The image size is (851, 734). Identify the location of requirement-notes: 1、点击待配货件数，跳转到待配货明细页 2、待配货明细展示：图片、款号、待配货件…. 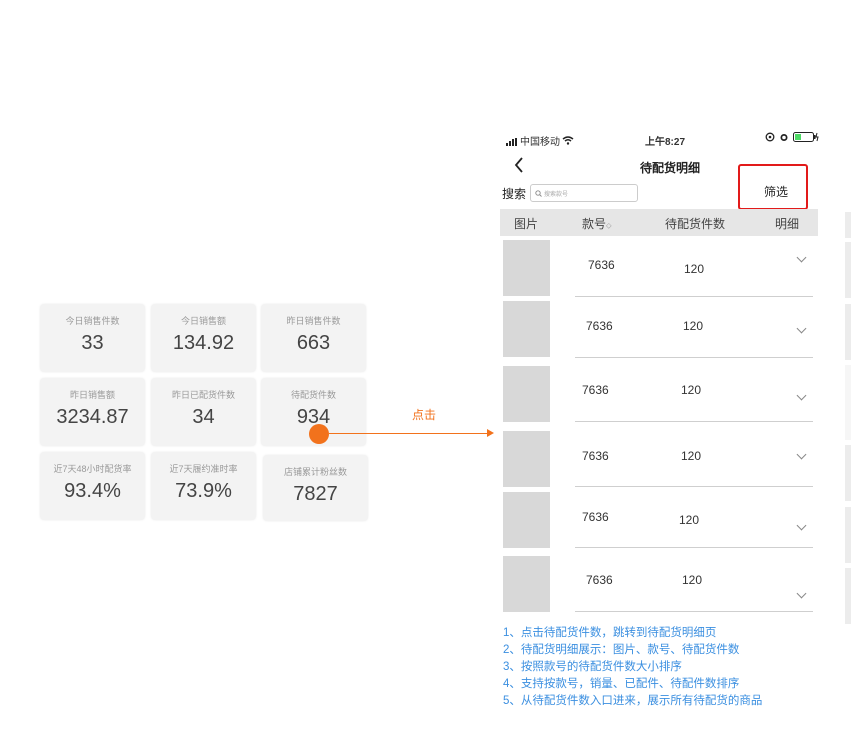
(632, 667).